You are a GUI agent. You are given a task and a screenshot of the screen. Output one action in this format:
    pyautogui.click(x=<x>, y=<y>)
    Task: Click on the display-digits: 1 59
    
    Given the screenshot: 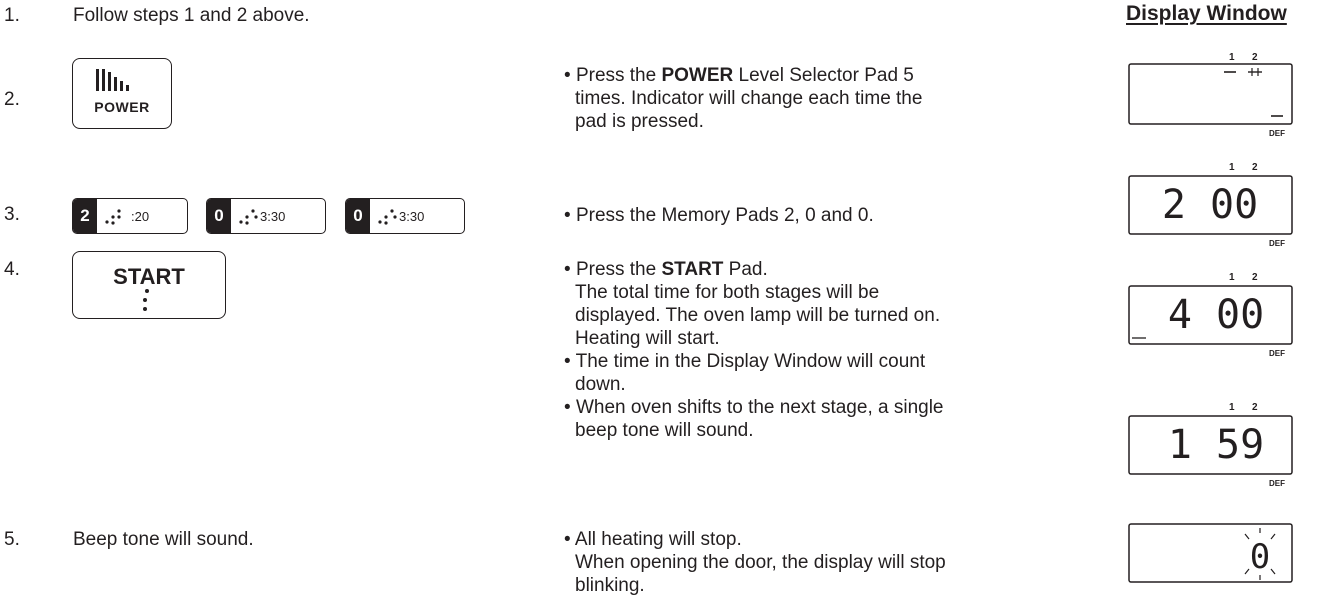 What is the action you would take?
    pyautogui.click(x=1216, y=445)
    